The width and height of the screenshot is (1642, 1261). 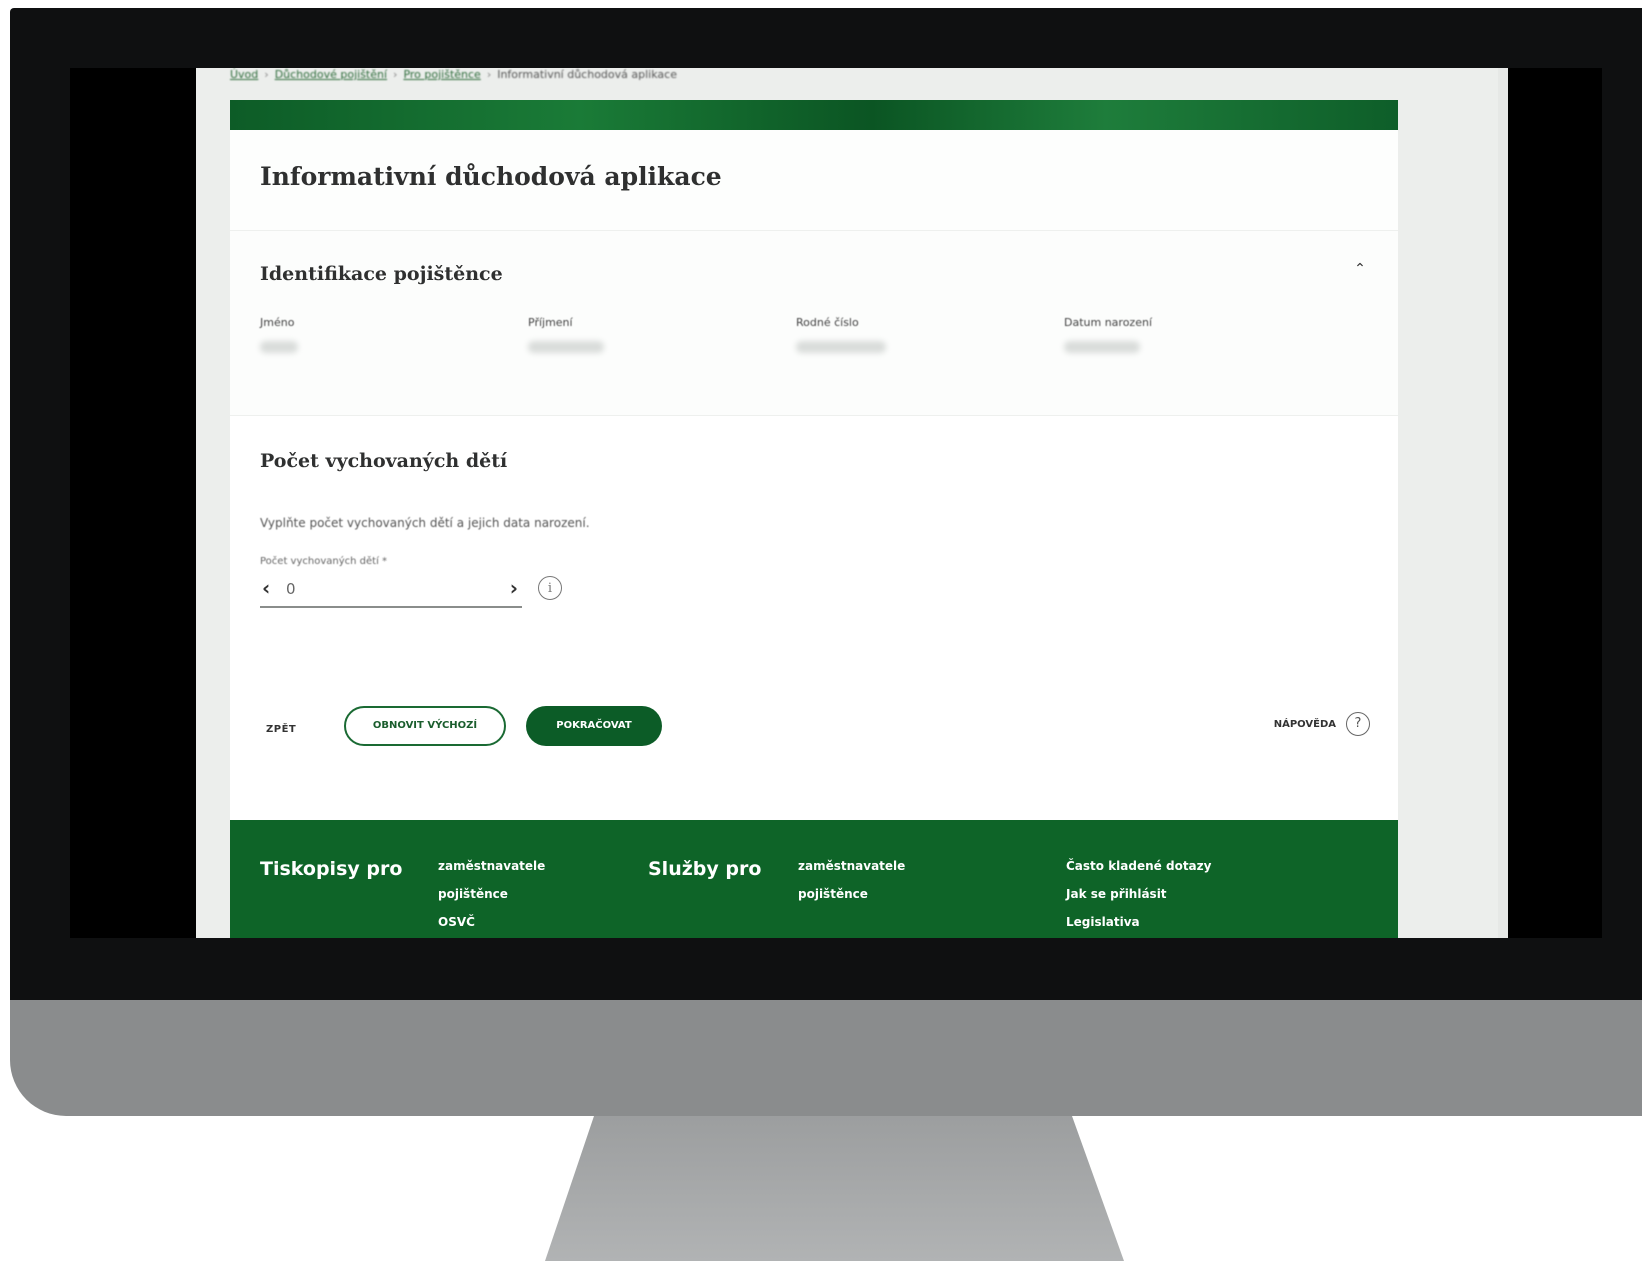 I want to click on header-banner, so click(x=814, y=115).